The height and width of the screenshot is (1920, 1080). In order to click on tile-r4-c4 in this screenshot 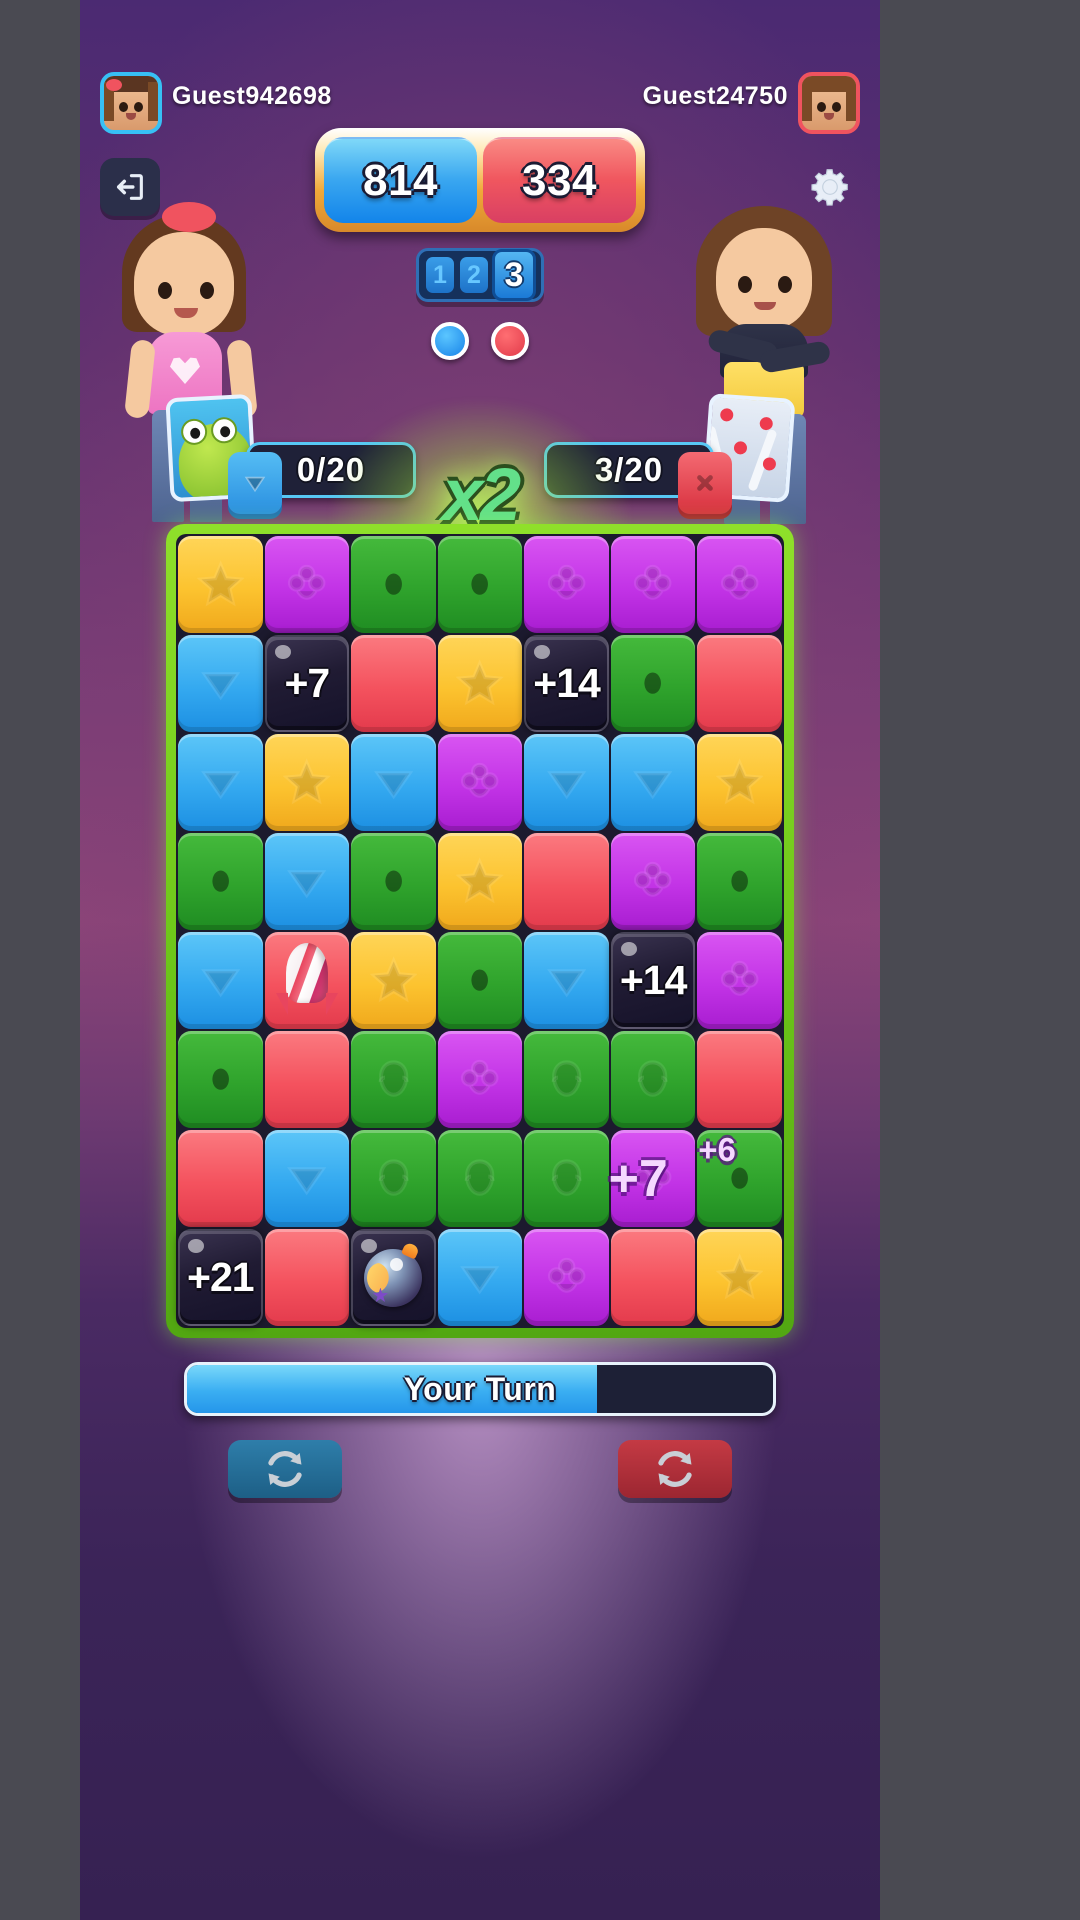, I will do `click(480, 881)`.